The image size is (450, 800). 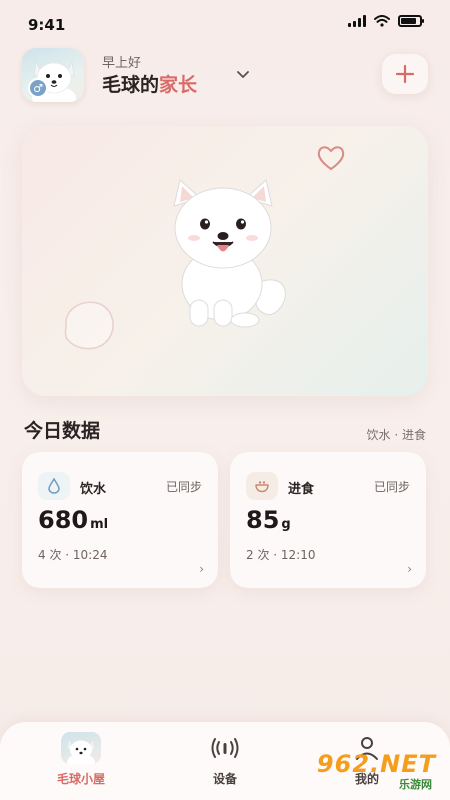 What do you see at coordinates (80, 779) in the screenshot?
I see `tab-label: 毛球小屋` at bounding box center [80, 779].